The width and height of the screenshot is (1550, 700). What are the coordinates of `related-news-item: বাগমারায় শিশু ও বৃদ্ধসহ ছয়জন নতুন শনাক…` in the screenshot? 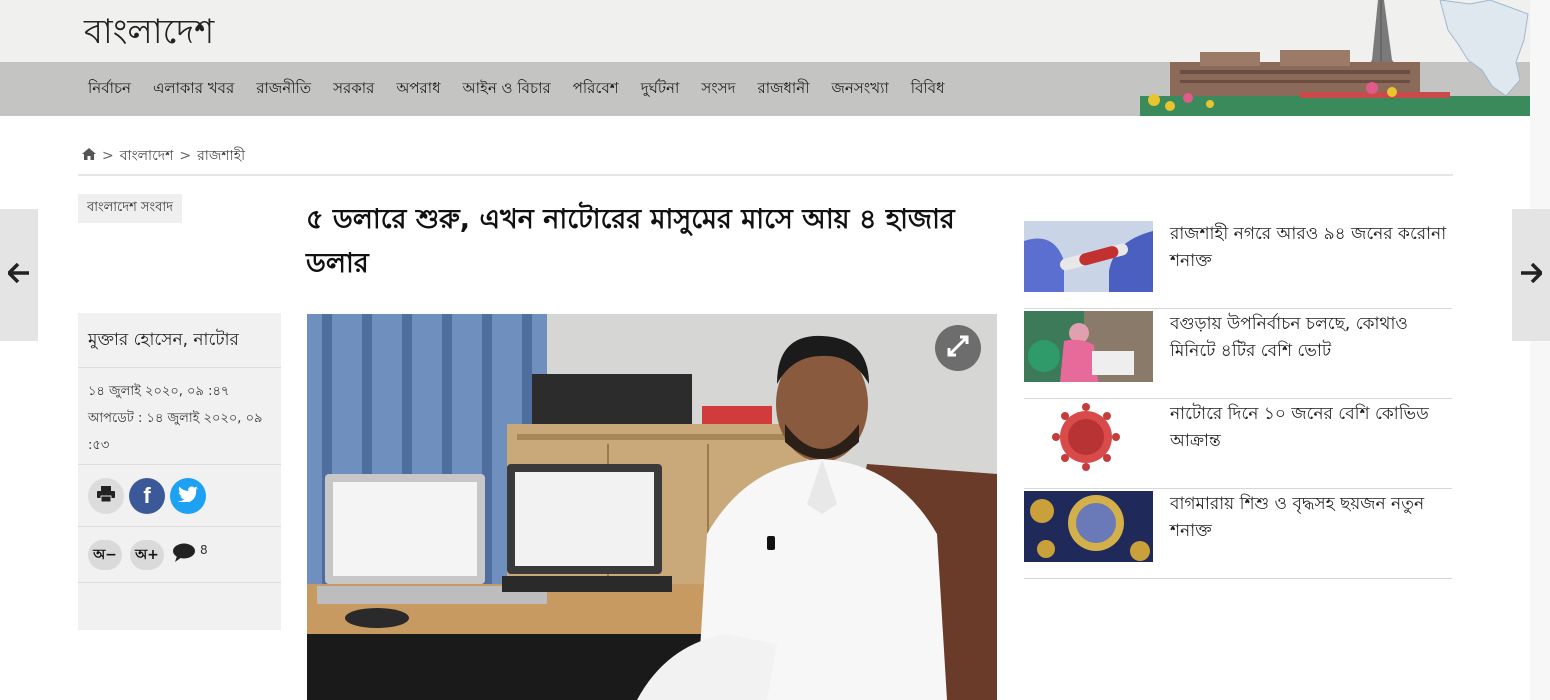 It's located at (1238, 534).